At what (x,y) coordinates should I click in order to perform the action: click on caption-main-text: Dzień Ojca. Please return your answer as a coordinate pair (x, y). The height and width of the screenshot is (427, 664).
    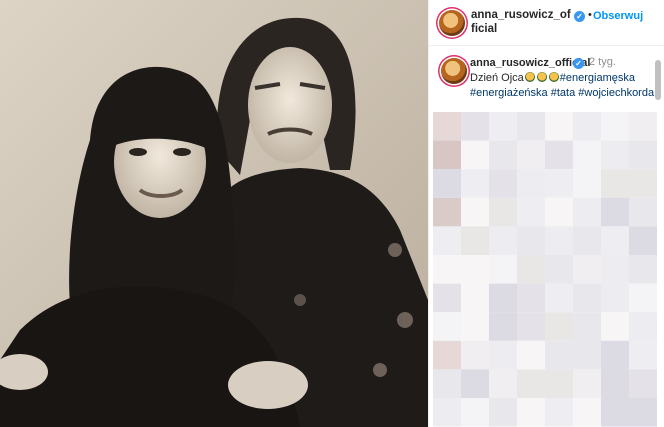
    Looking at the image, I should click on (497, 78).